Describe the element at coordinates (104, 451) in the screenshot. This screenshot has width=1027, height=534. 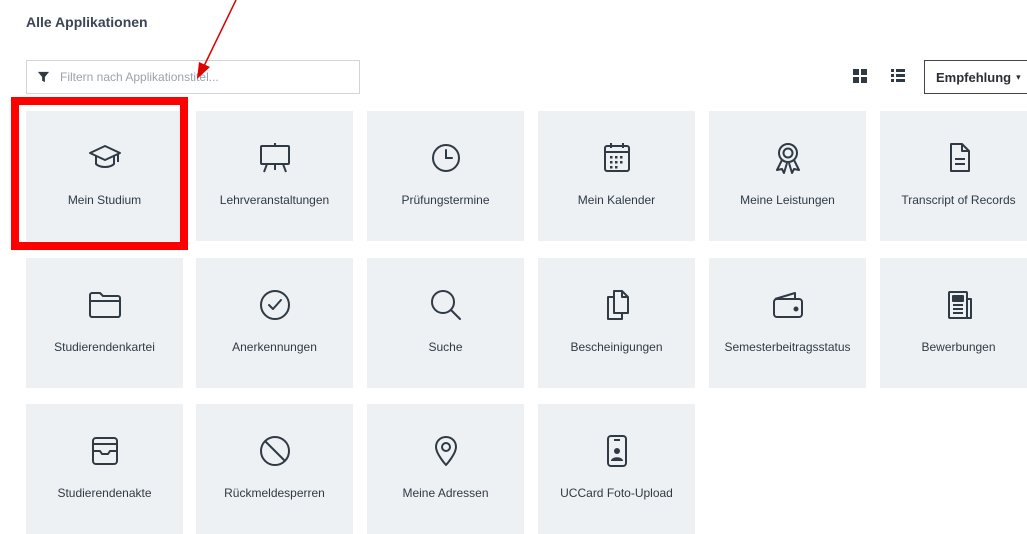
I see `inbox-tray-icon` at that location.